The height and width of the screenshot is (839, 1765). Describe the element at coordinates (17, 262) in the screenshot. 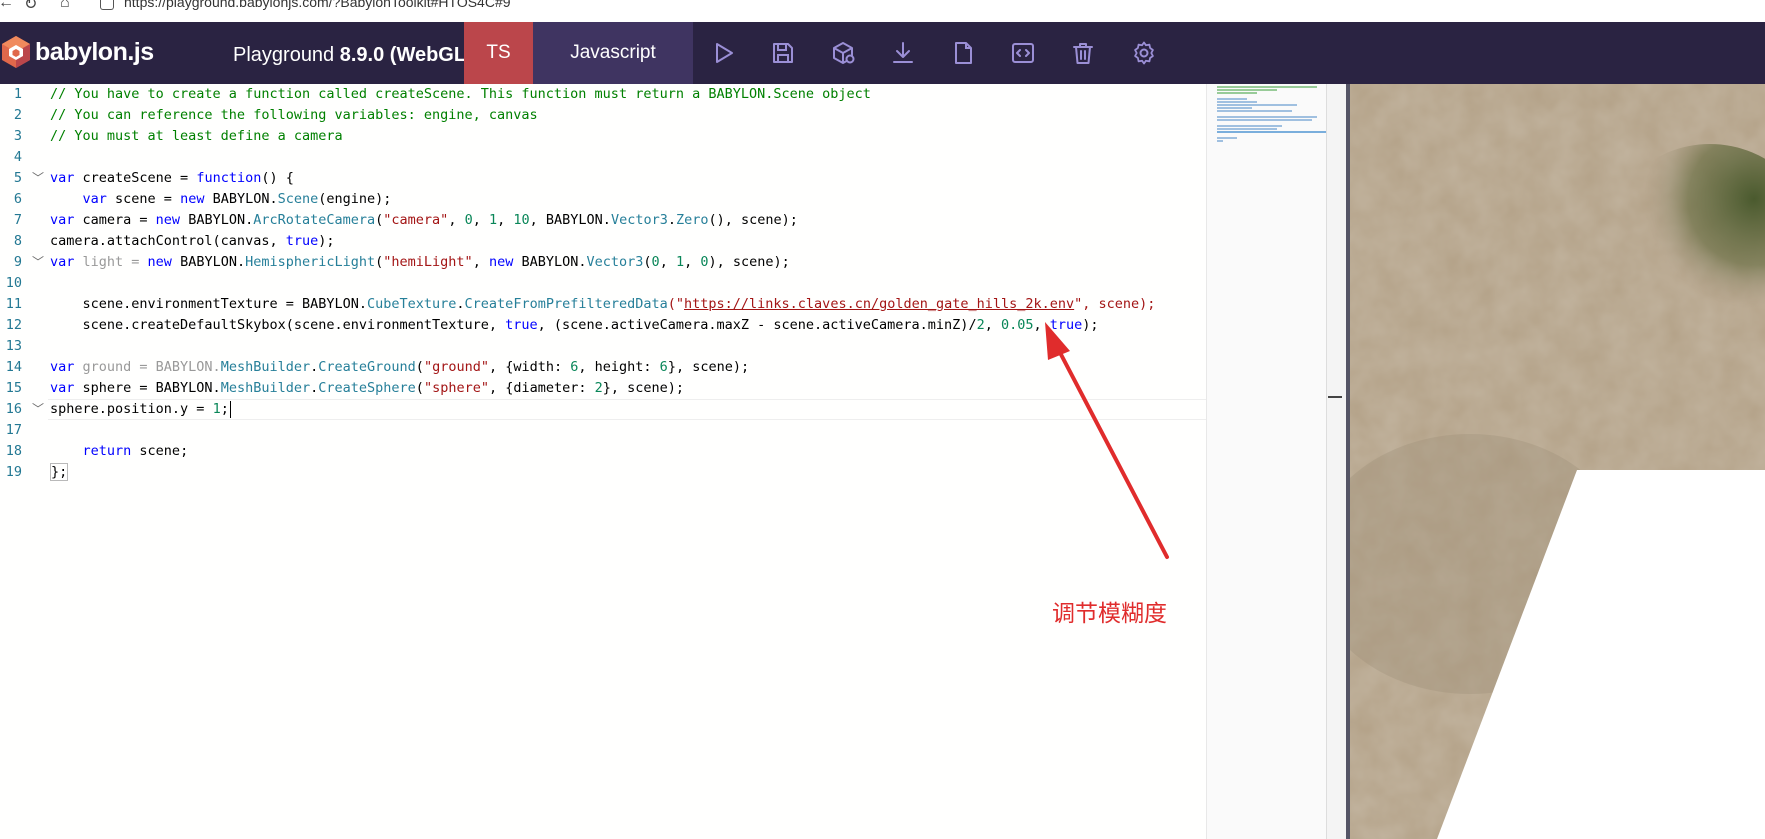

I see `line-number: 9` at that location.